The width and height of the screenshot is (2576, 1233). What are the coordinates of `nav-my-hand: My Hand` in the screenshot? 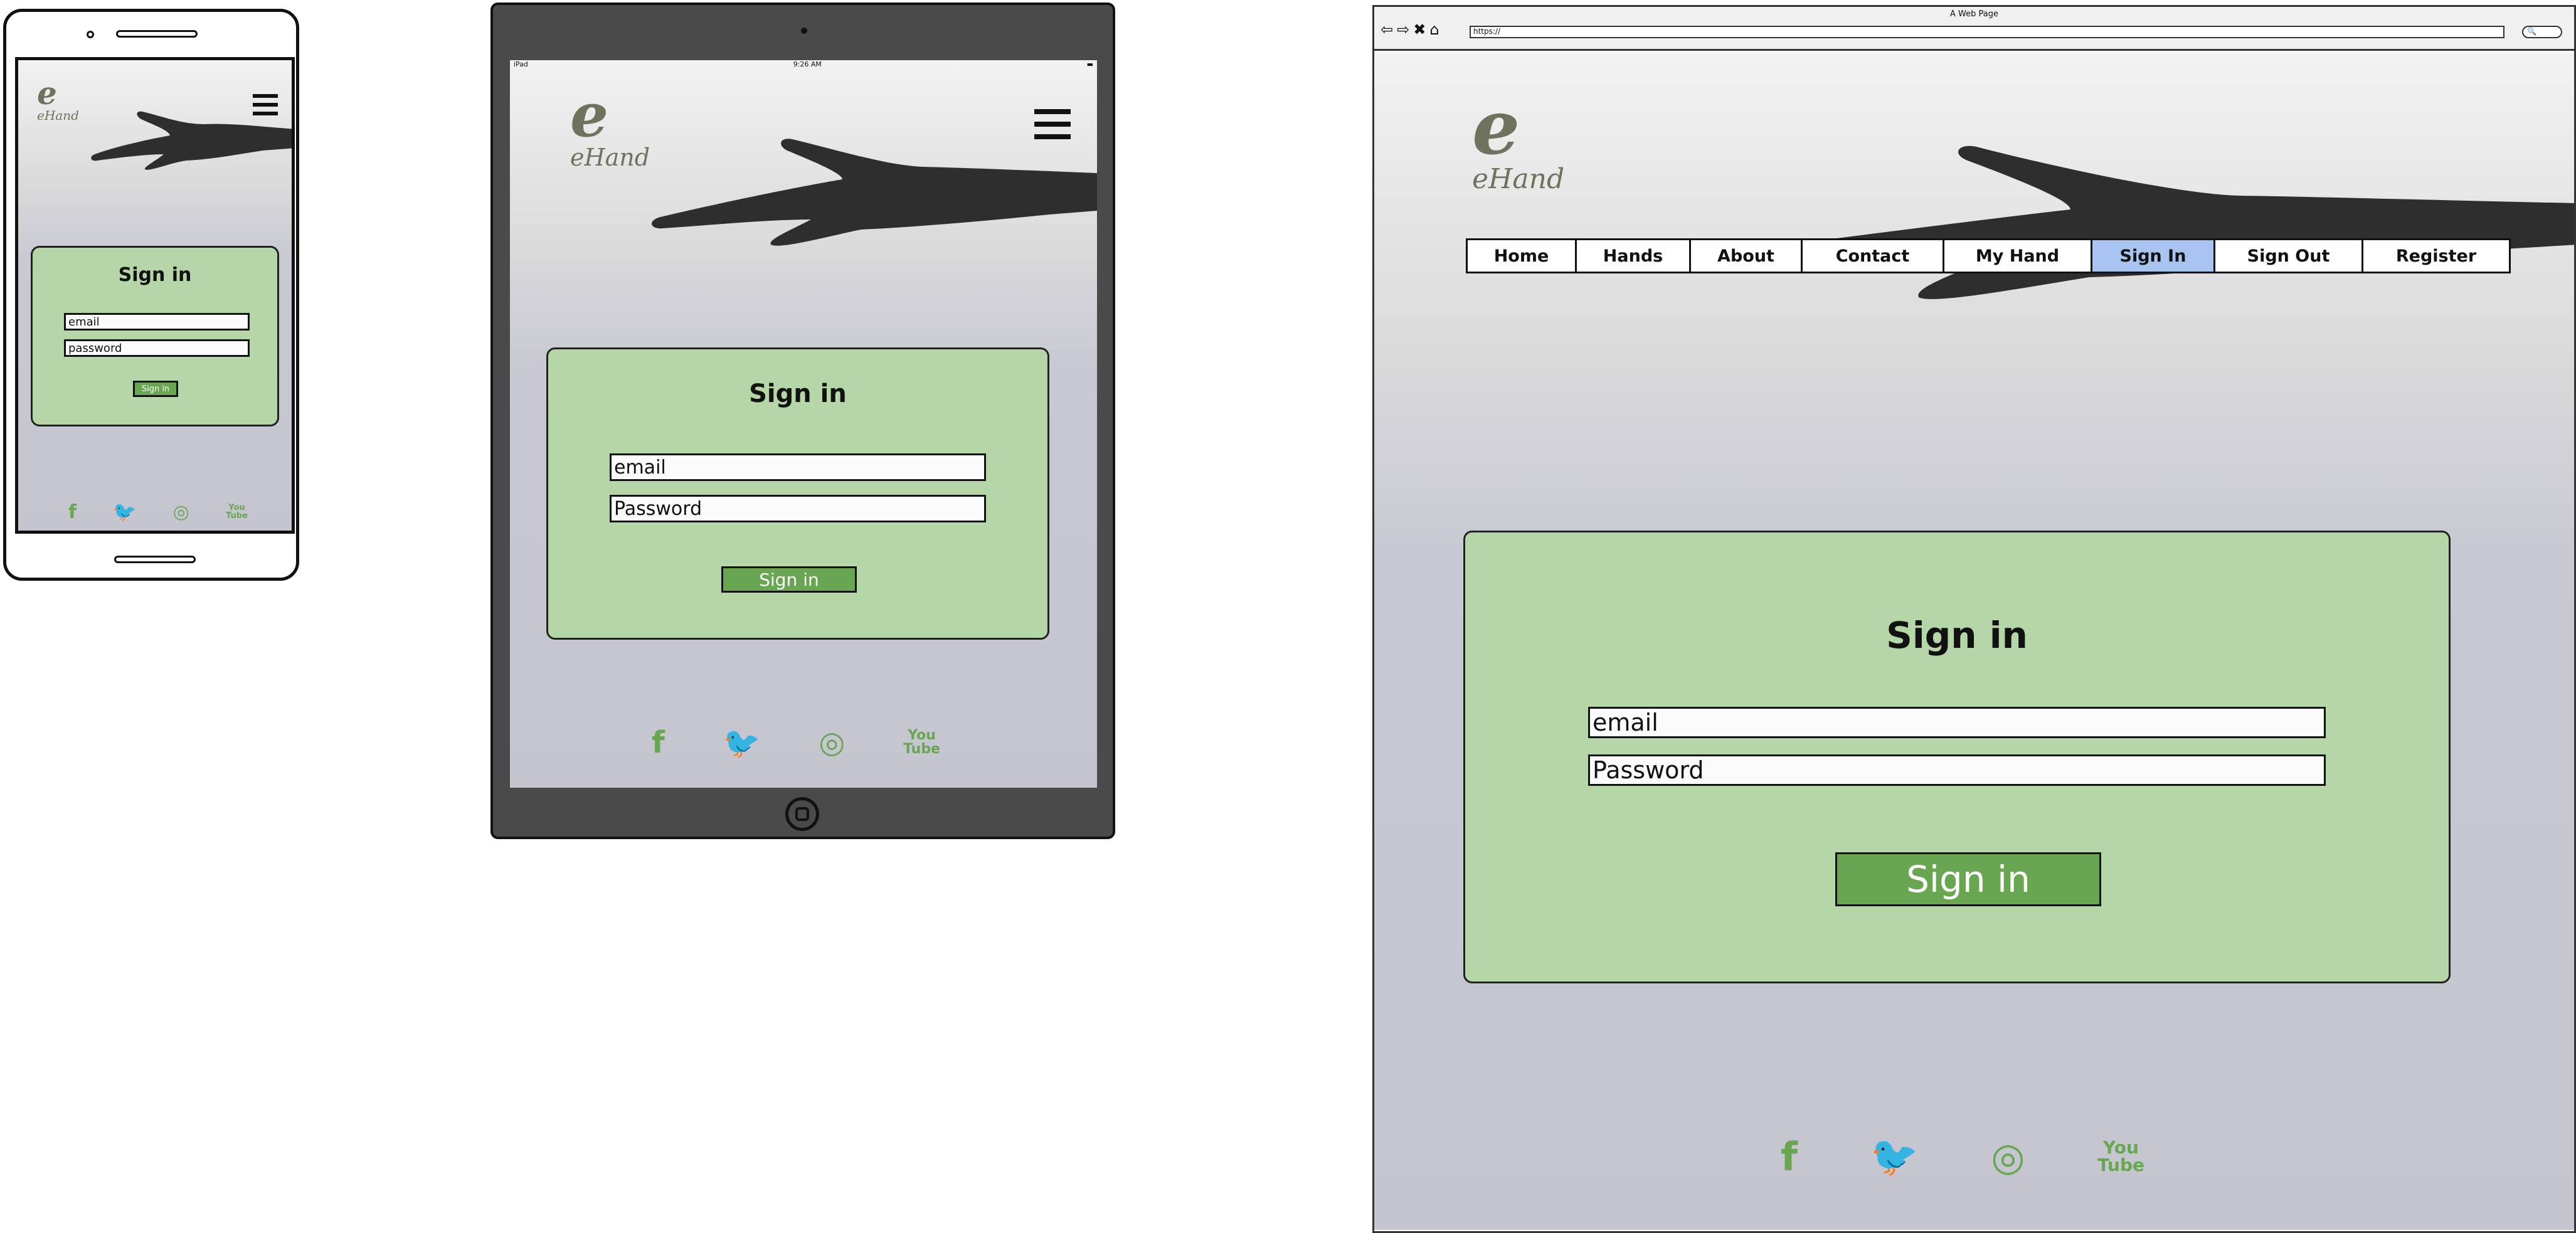 It's located at (2018, 256).